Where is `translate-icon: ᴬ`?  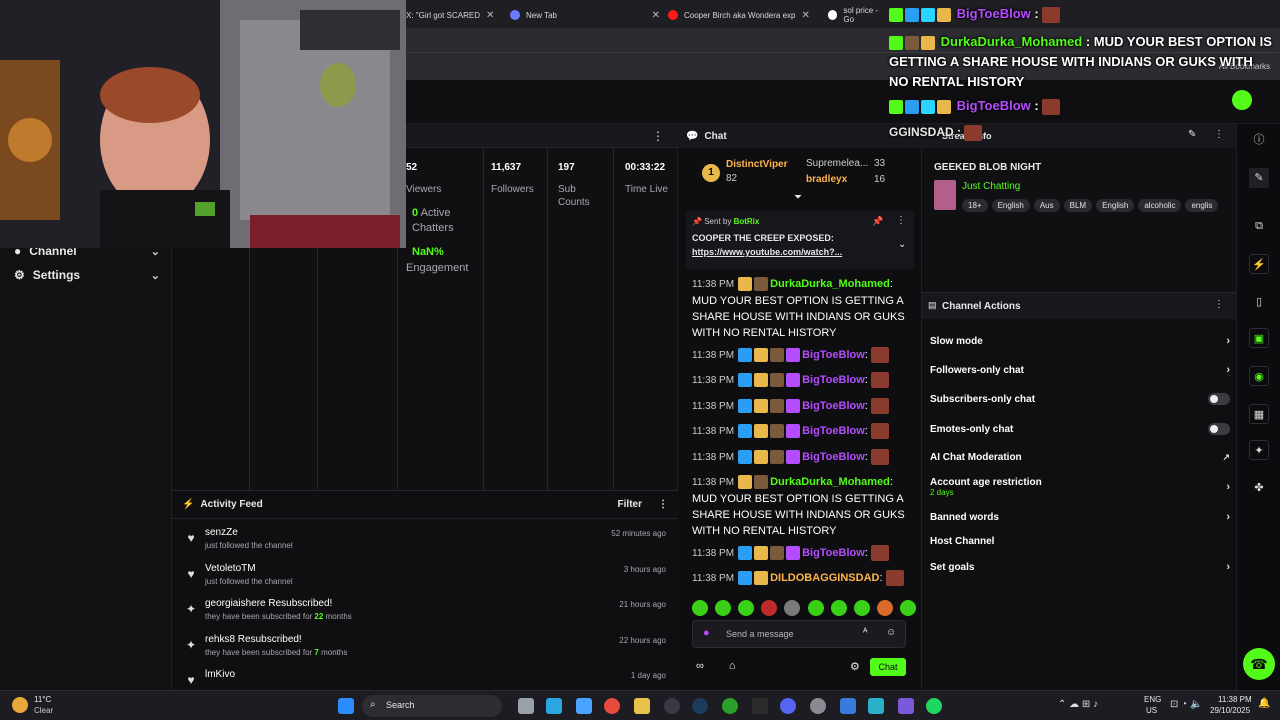 translate-icon: ᴬ is located at coordinates (865, 632).